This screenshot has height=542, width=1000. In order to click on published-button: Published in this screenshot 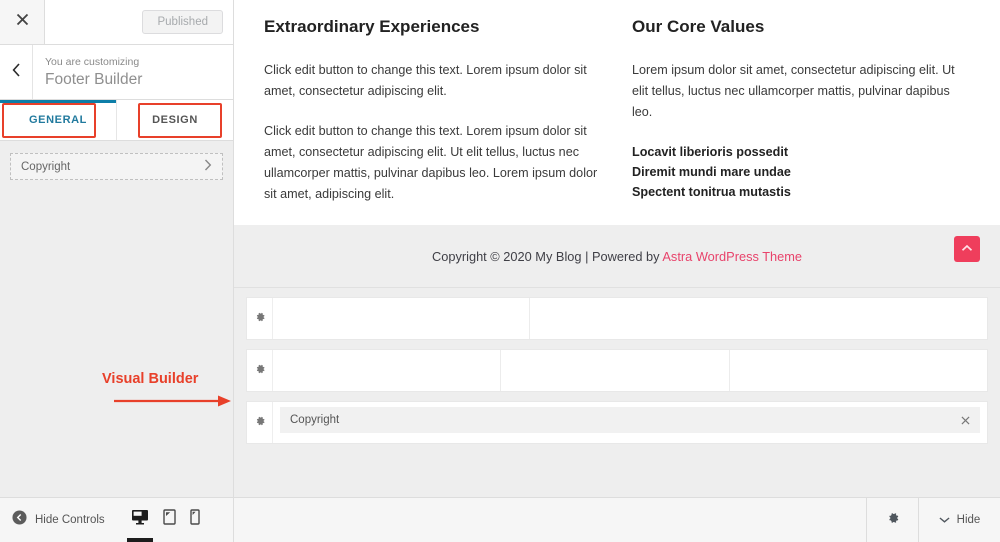, I will do `click(182, 22)`.